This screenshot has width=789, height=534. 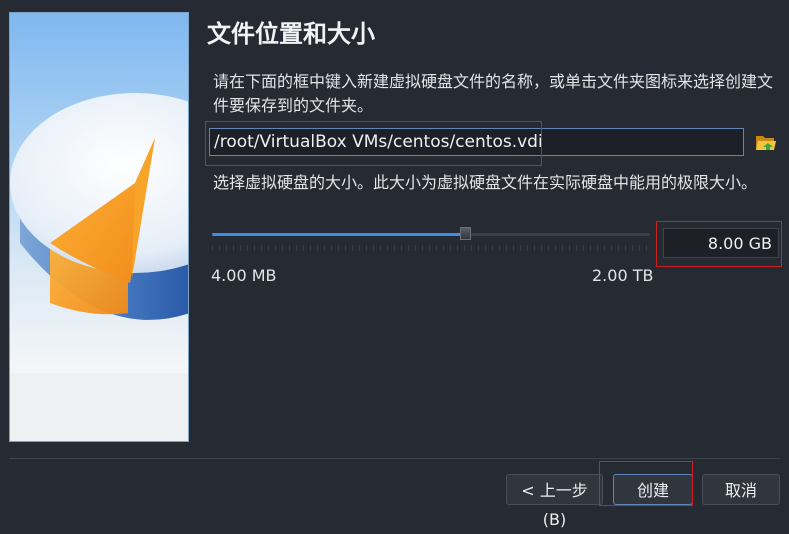 What do you see at coordinates (466, 233) in the screenshot?
I see `slider-handle` at bounding box center [466, 233].